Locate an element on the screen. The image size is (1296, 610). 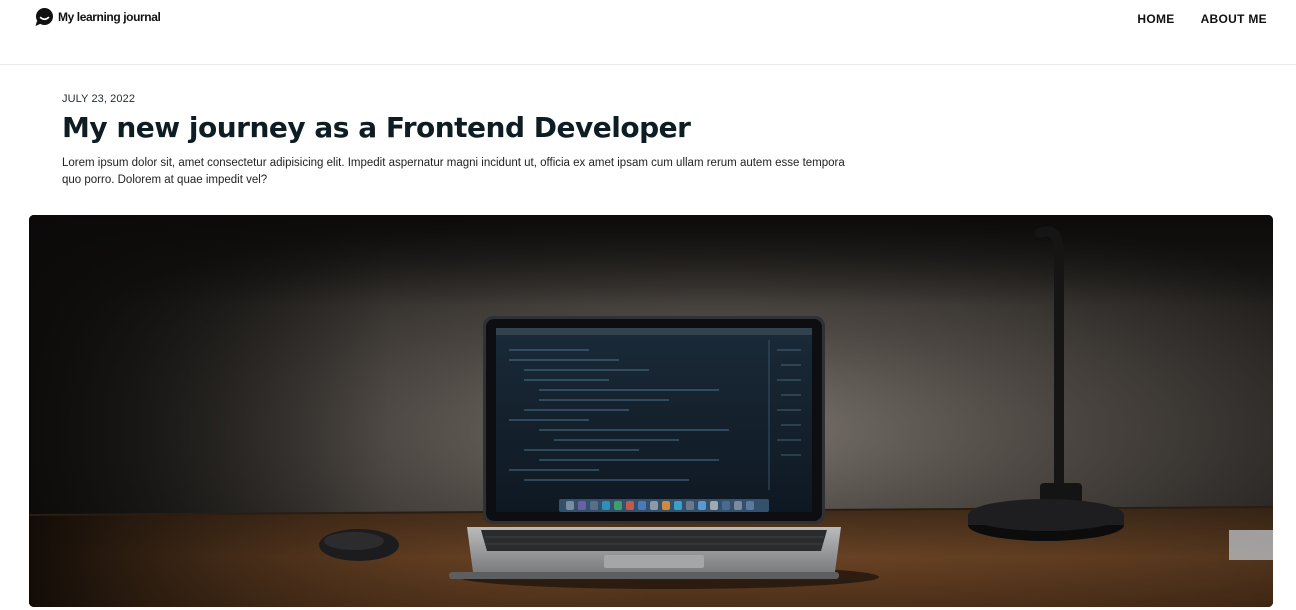
nav-about-me-link: ABOUT ME is located at coordinates (1234, 19).